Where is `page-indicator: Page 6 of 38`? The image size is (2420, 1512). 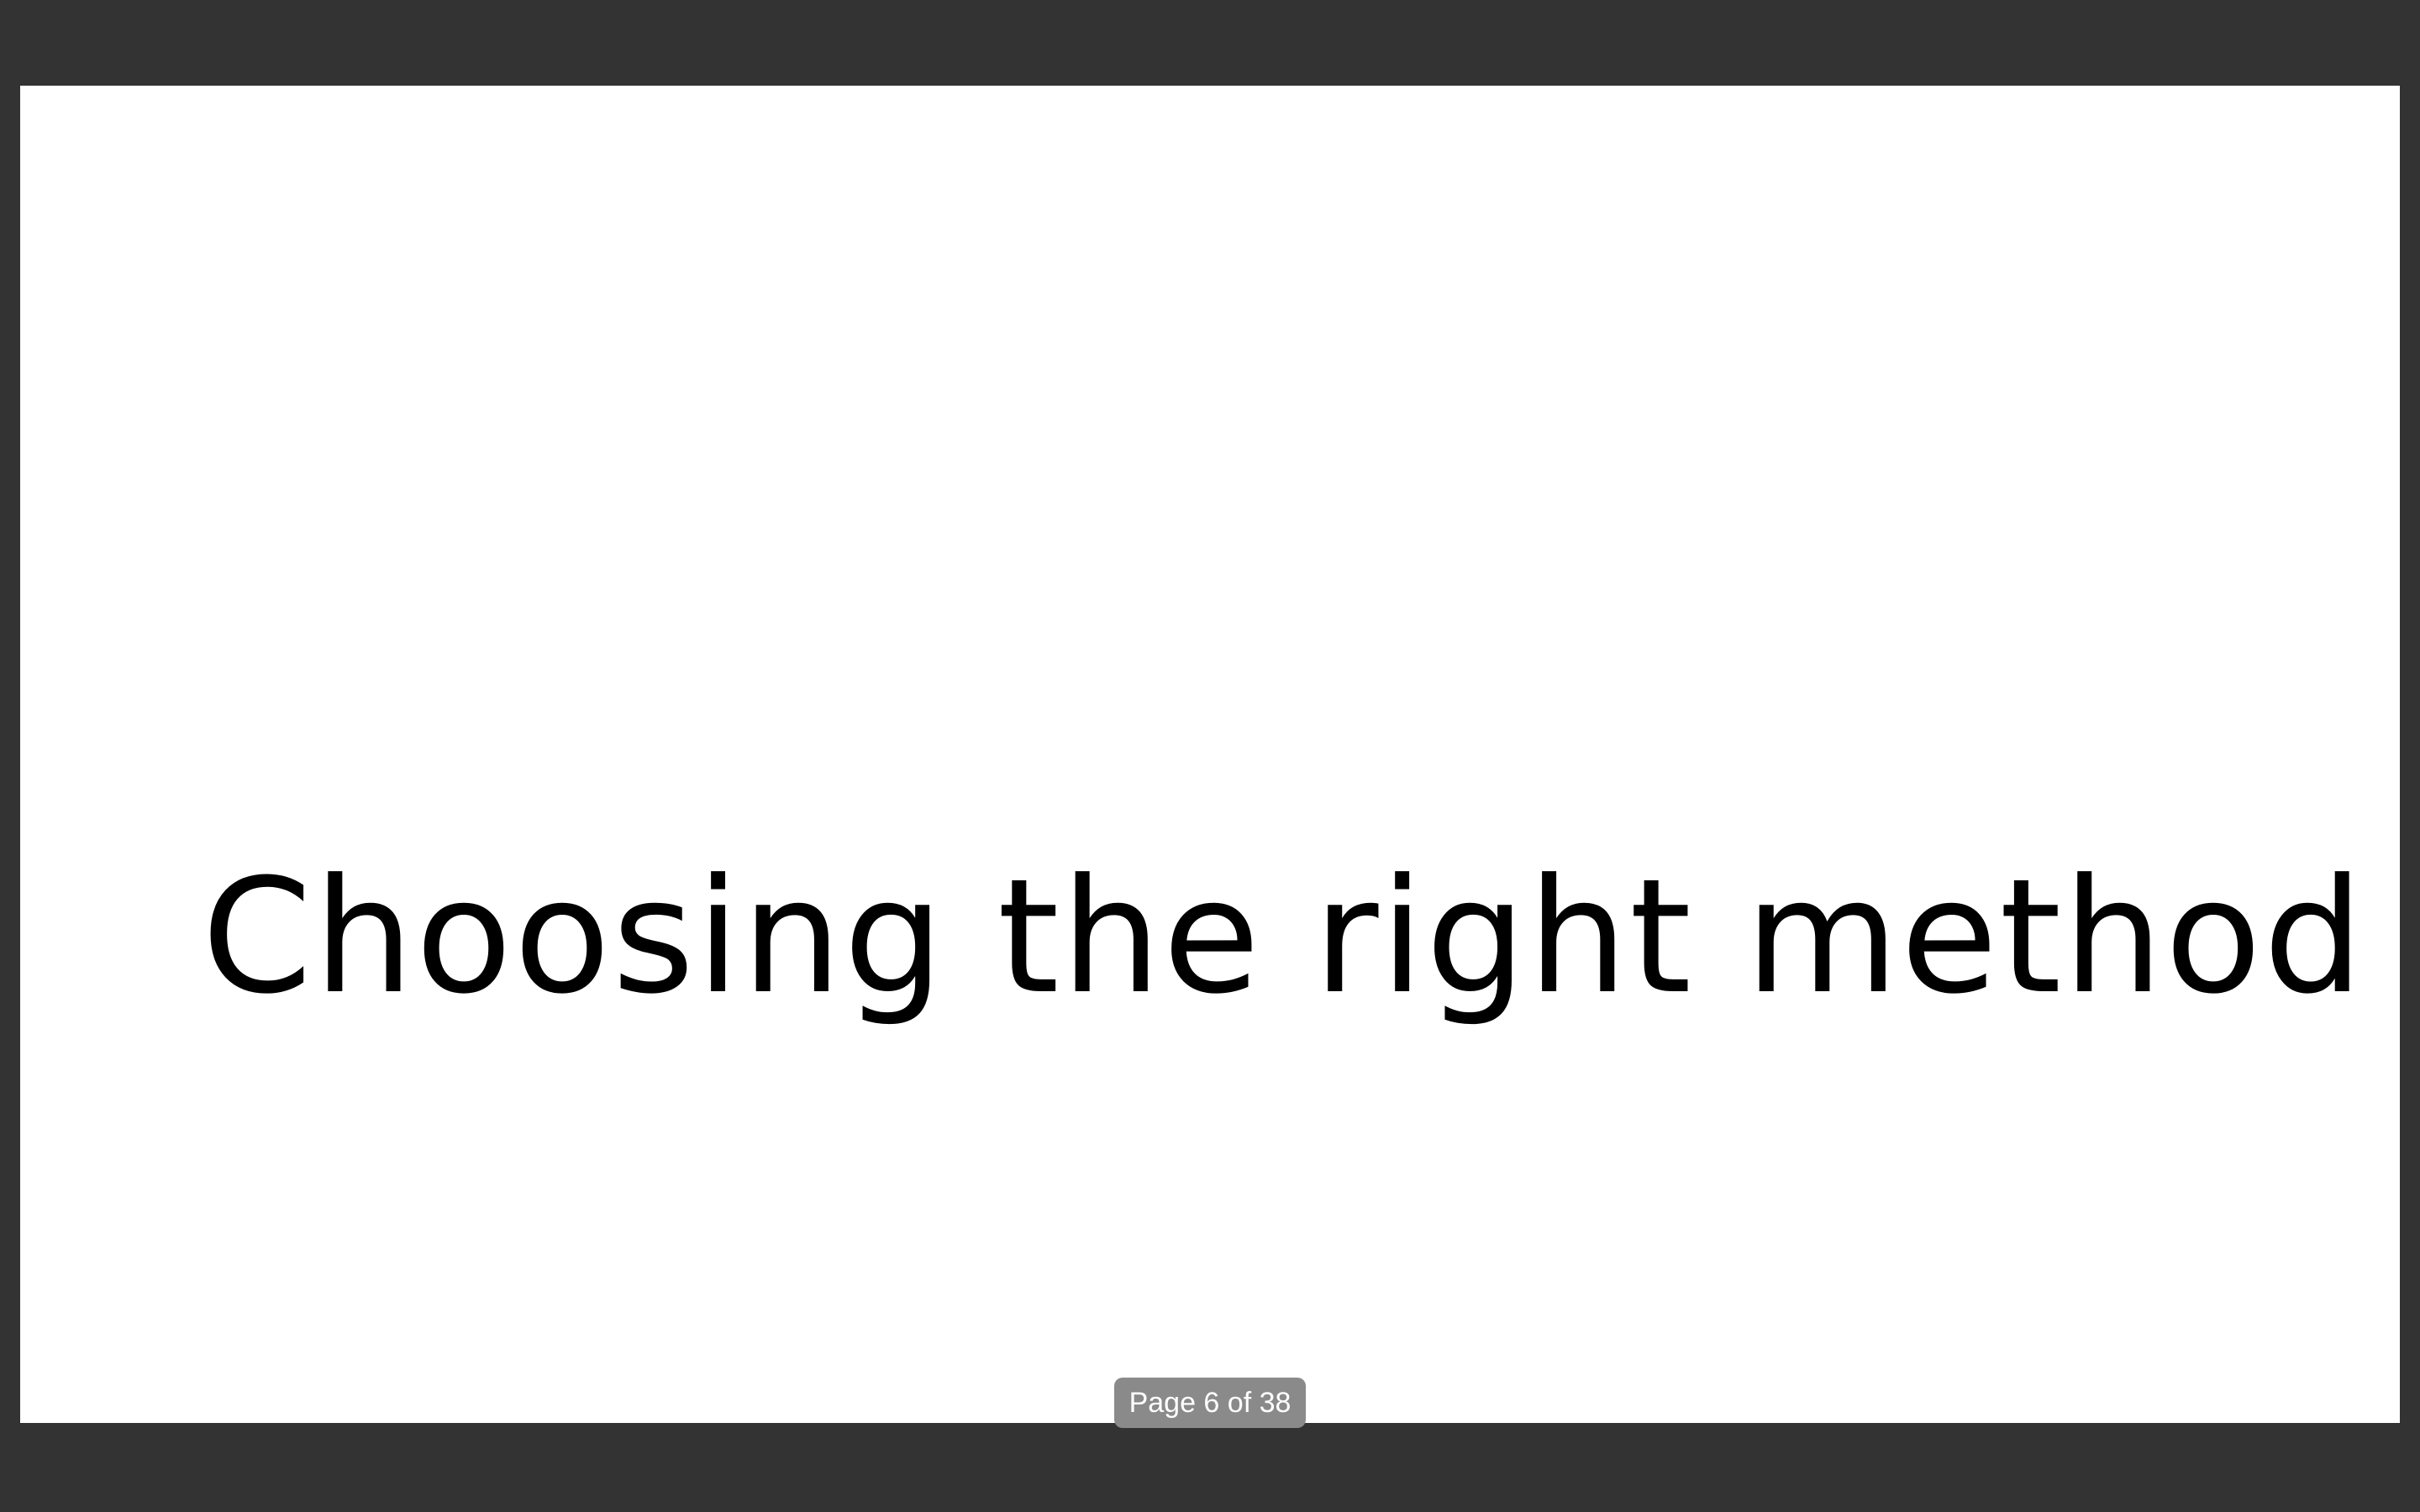 page-indicator: Page 6 of 38 is located at coordinates (1210, 1403).